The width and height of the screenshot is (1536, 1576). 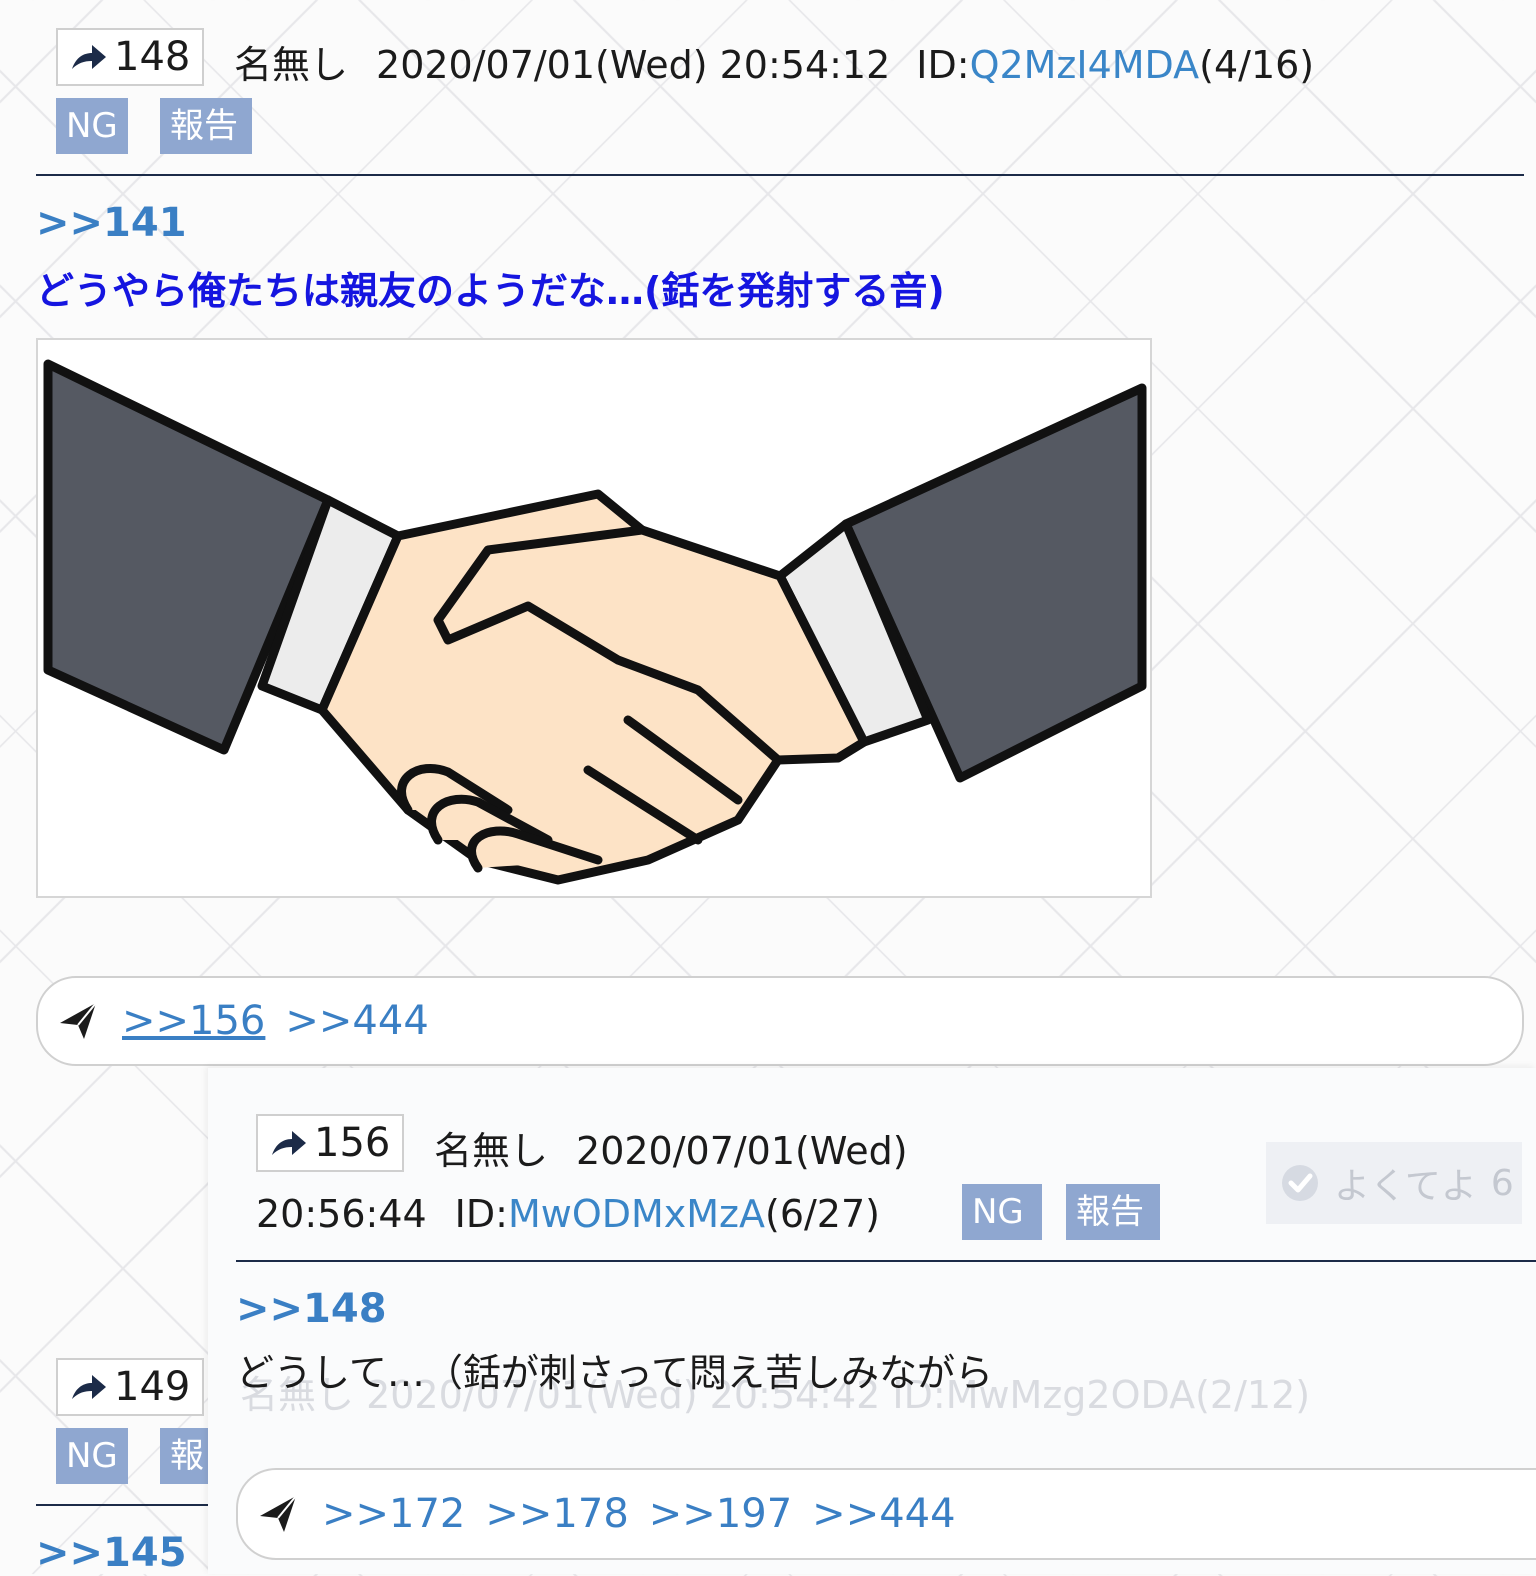 I want to click on post-date: 2020/07/01(Wed) 20:54:12, so click(x=633, y=65).